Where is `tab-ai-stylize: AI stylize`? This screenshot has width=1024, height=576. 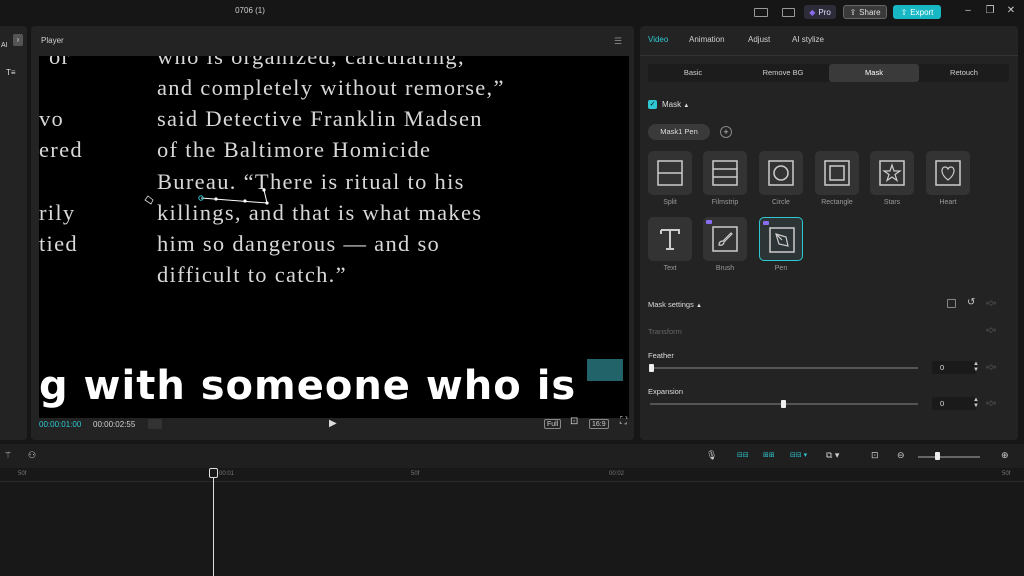
tab-ai-stylize: AI stylize is located at coordinates (808, 39).